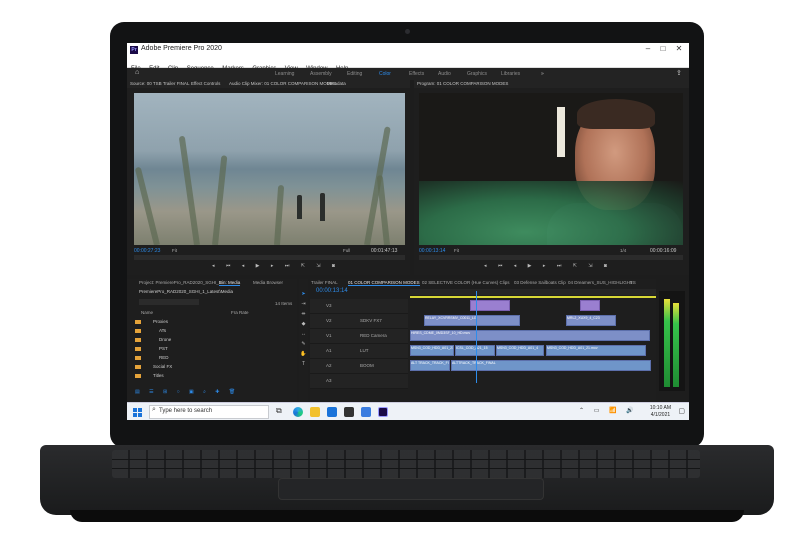  What do you see at coordinates (430, 365) in the screenshot?
I see `timeline-clip: ALT TRACK_TRACK_FINAL` at bounding box center [430, 365].